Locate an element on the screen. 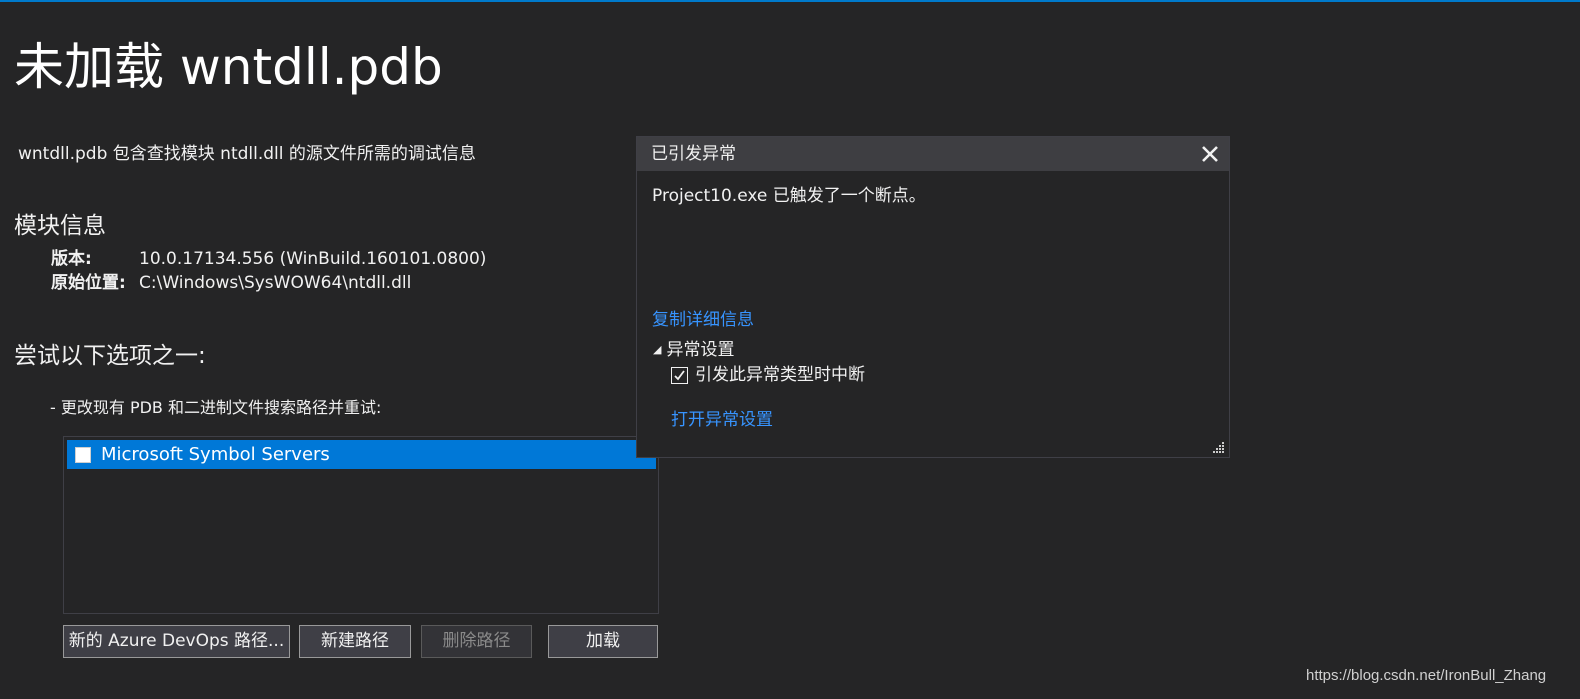  exception-popup-title: 已引发异常 is located at coordinates (693, 154).